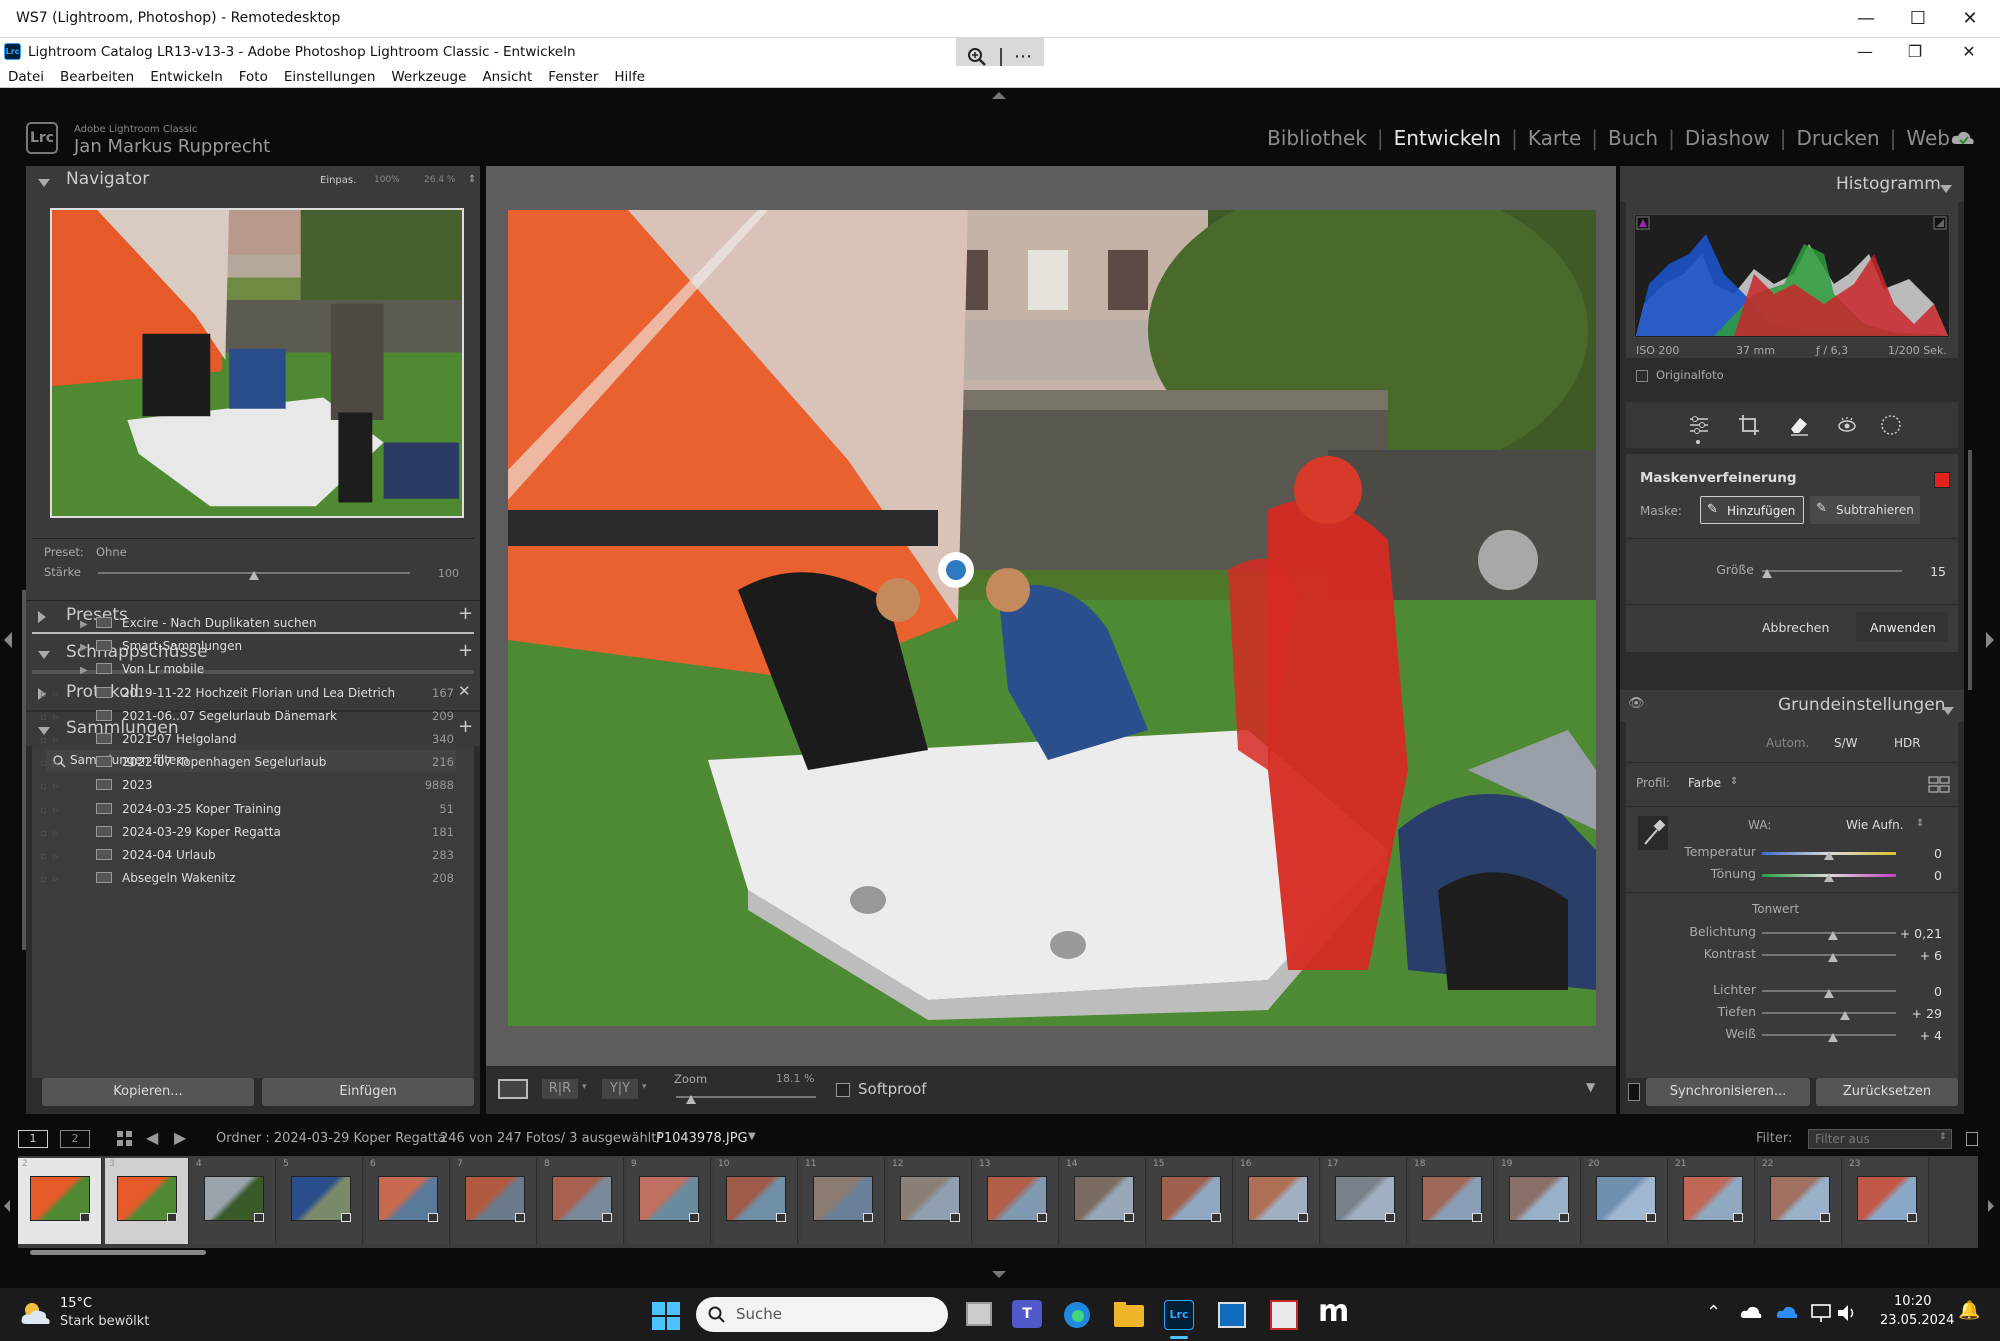 The height and width of the screenshot is (1341, 2000). What do you see at coordinates (1907, 743) in the screenshot?
I see `hdr-button: HDR` at bounding box center [1907, 743].